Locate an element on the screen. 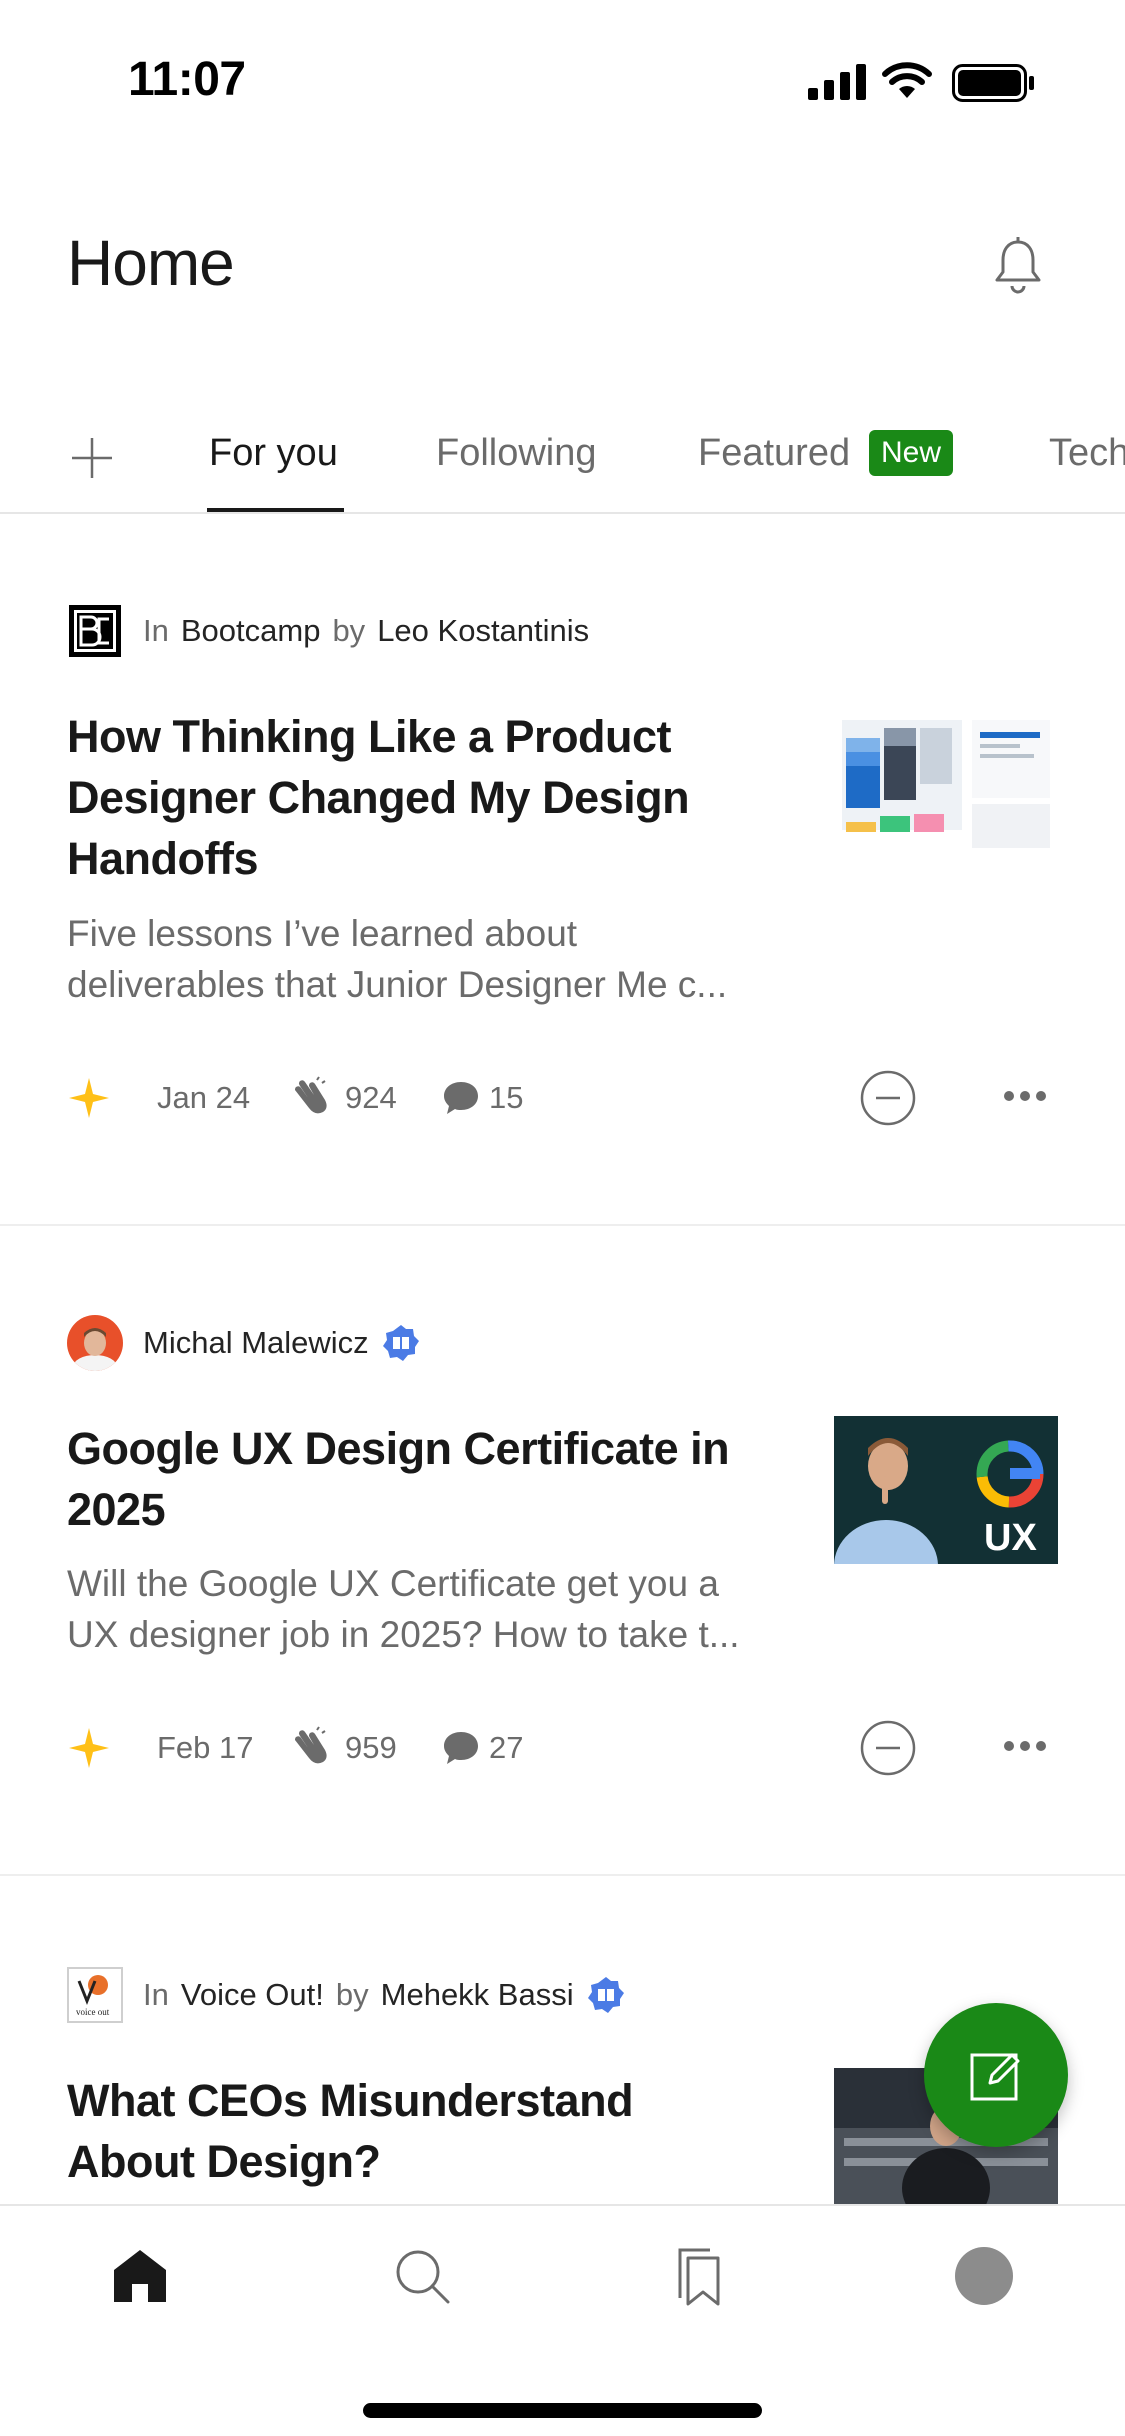 This screenshot has height=2436, width=1125. battery-icon is located at coordinates (993, 83).